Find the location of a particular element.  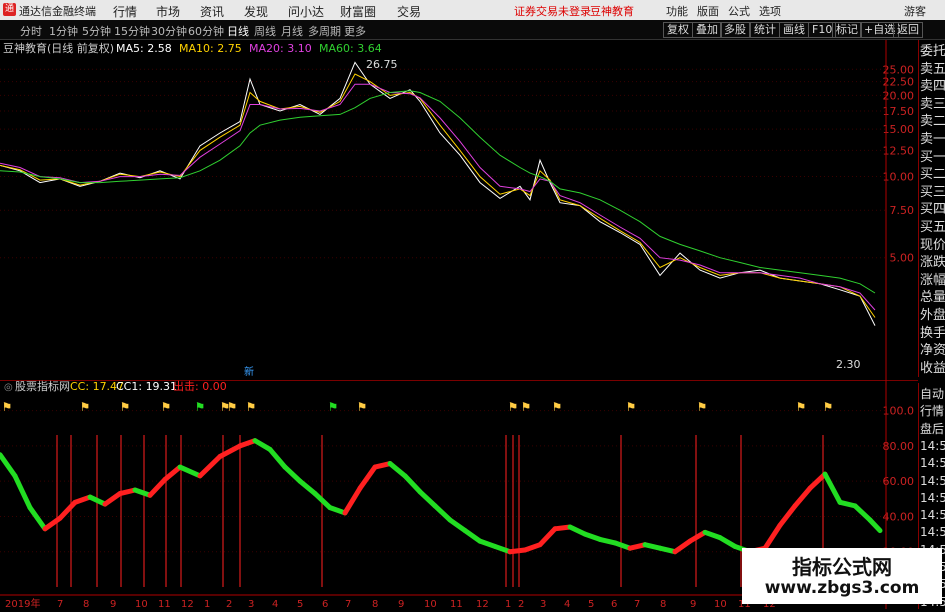

right-menu-1: 版面 is located at coordinates (708, 11).